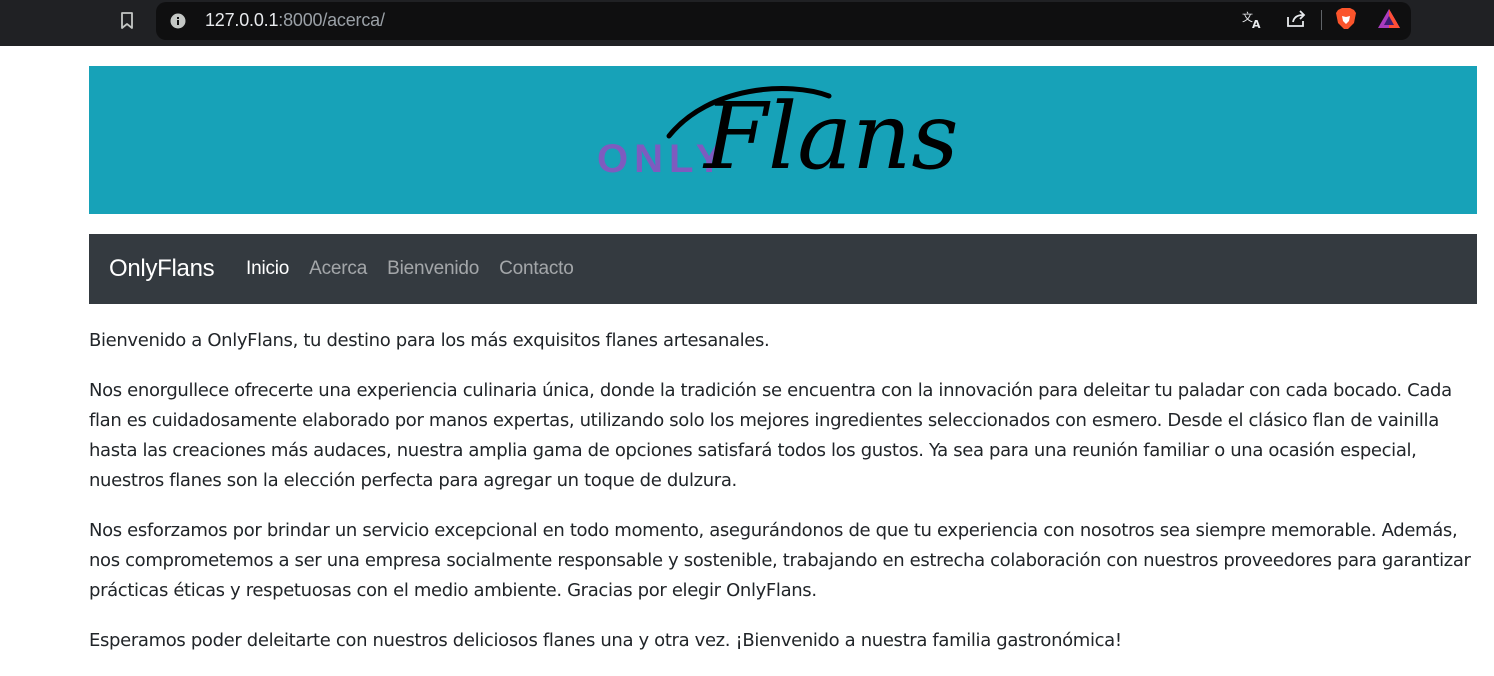  I want to click on url-host: 127.0.0.1, so click(242, 20).